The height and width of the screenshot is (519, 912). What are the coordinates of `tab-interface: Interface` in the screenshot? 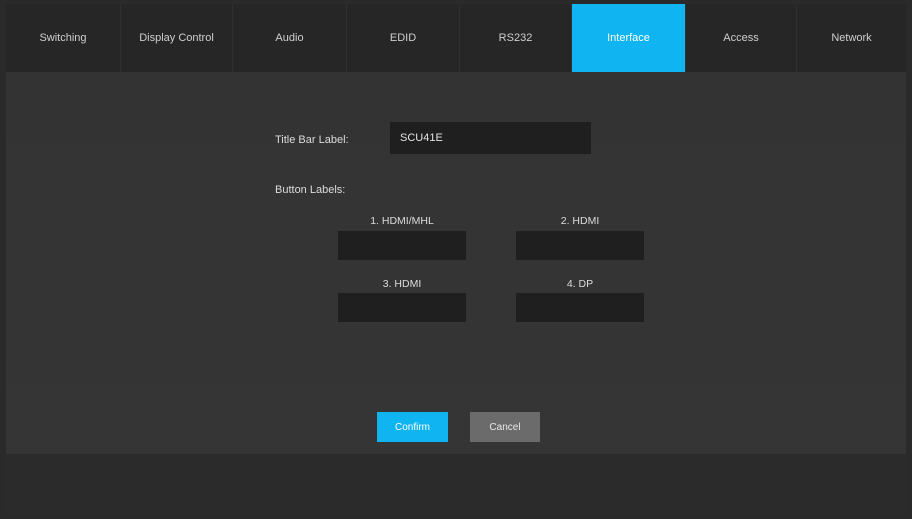 It's located at (629, 38).